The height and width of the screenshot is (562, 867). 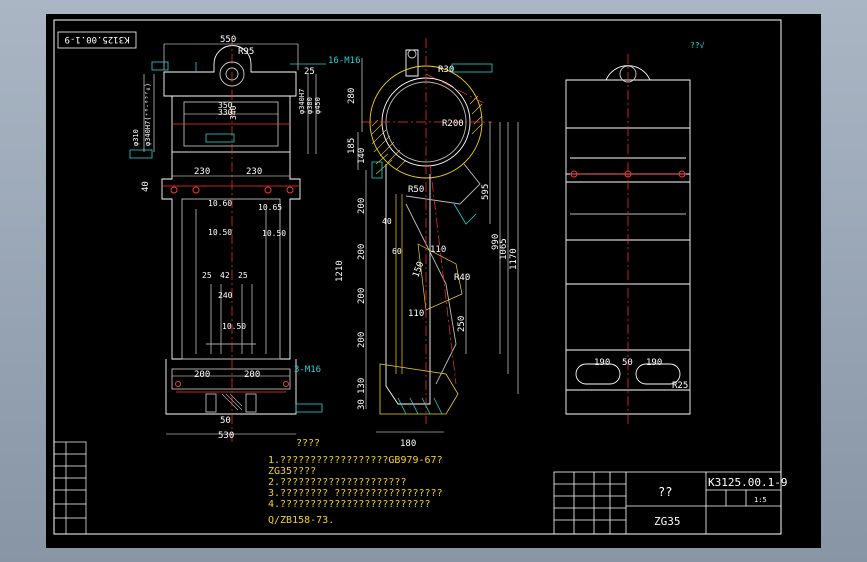 I want to click on r200: R200, so click(x=453, y=124).